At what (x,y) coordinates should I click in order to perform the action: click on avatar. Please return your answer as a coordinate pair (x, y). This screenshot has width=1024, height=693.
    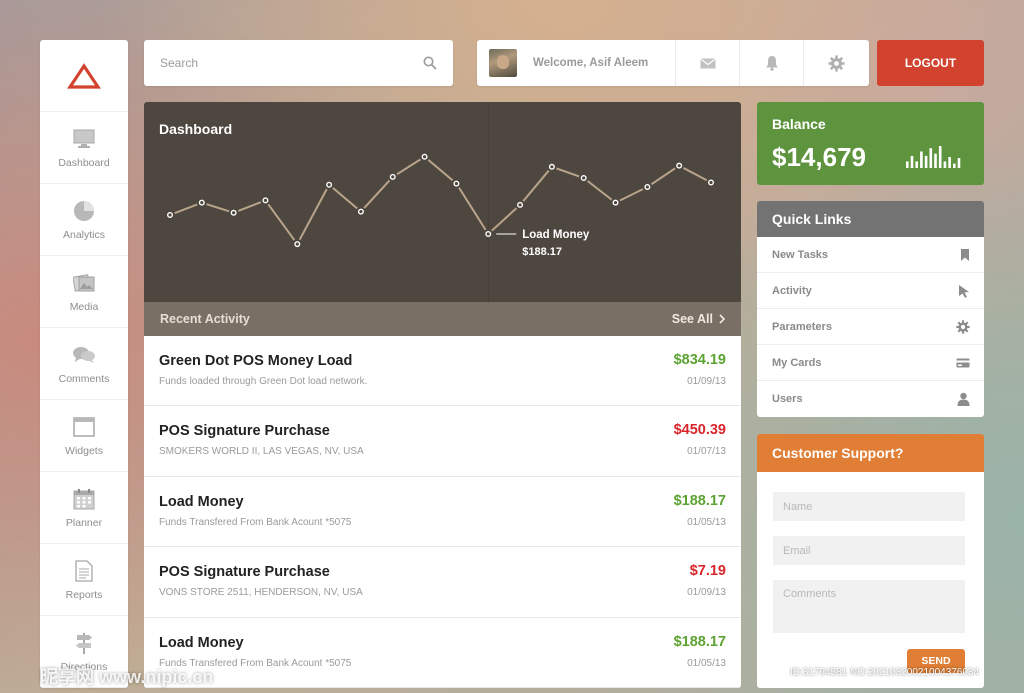
    Looking at the image, I should click on (503, 63).